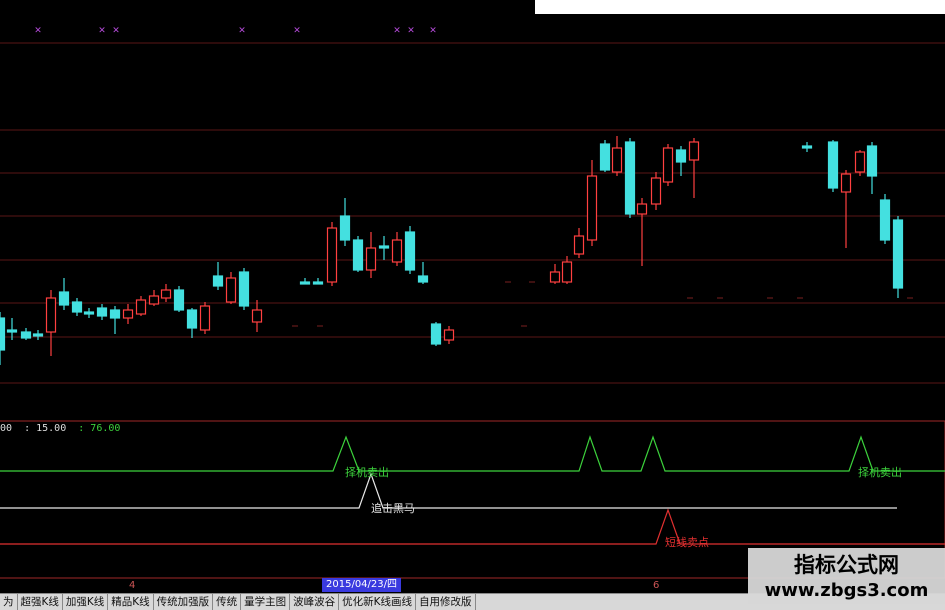 The width and height of the screenshot is (945, 610). What do you see at coordinates (687, 542) in the screenshot?
I see `short-sell-label: 短线卖点` at bounding box center [687, 542].